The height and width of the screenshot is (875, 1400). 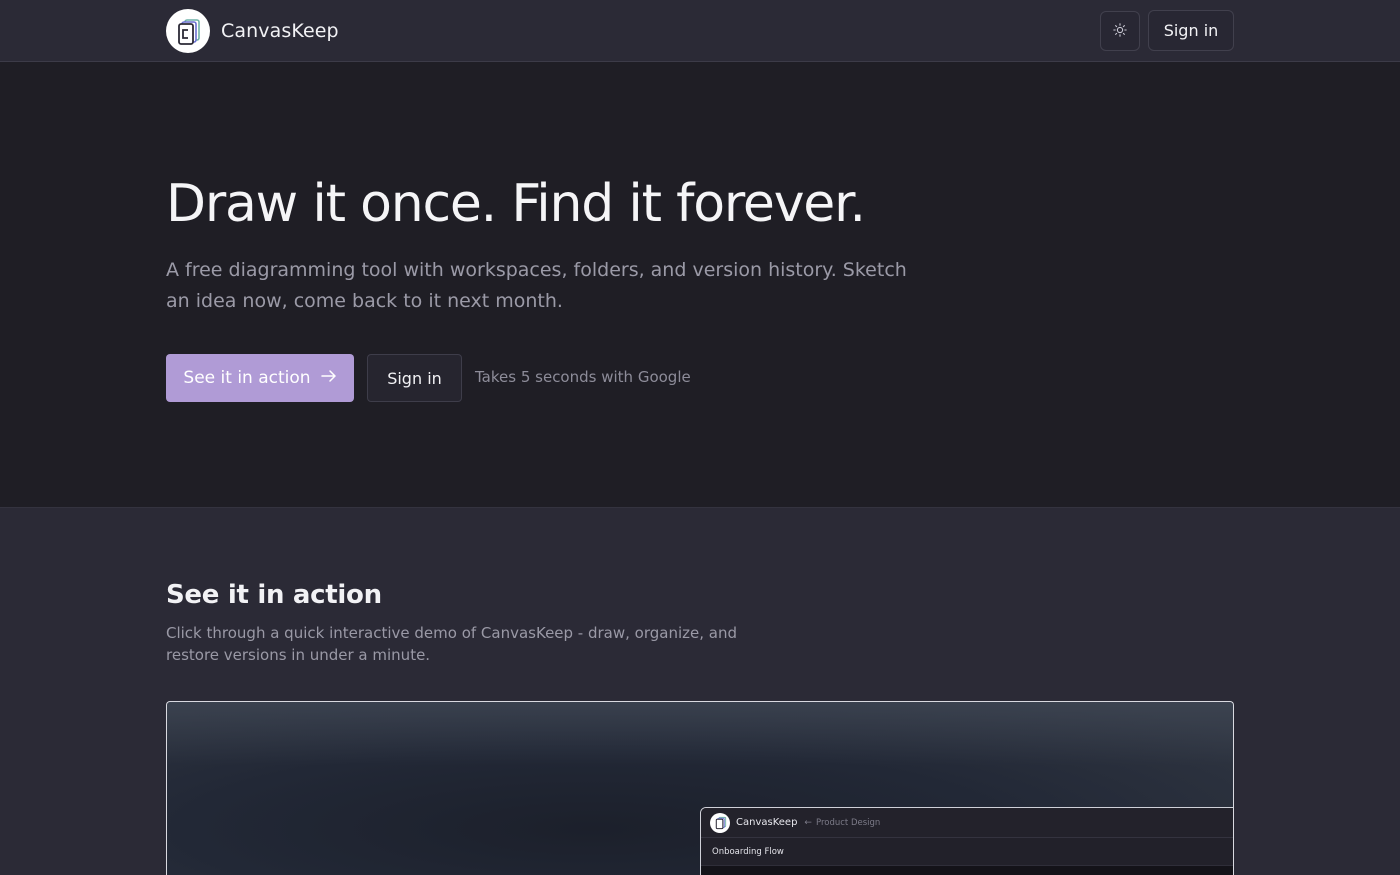 What do you see at coordinates (967, 823) in the screenshot?
I see `demo-app-header: CanvasKeep ← Product Design` at bounding box center [967, 823].